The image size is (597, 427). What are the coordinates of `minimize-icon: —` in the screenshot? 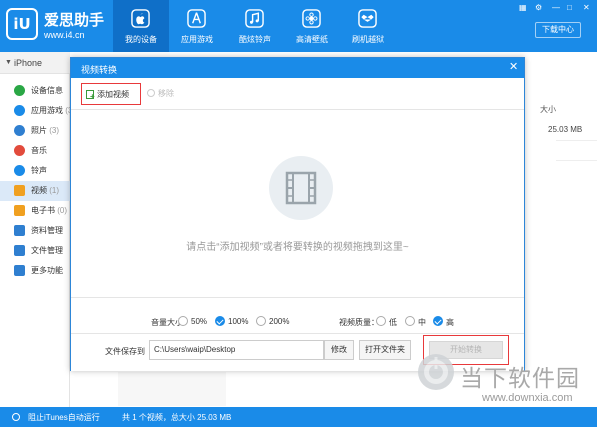 It's located at (556, 7).